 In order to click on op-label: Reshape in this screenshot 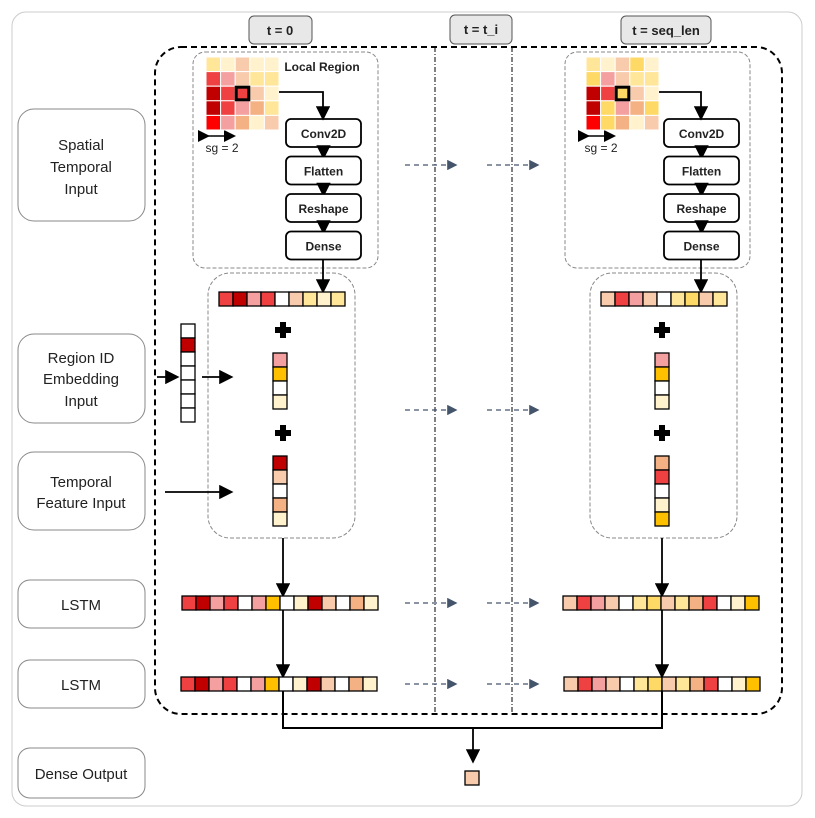, I will do `click(701, 209)`.